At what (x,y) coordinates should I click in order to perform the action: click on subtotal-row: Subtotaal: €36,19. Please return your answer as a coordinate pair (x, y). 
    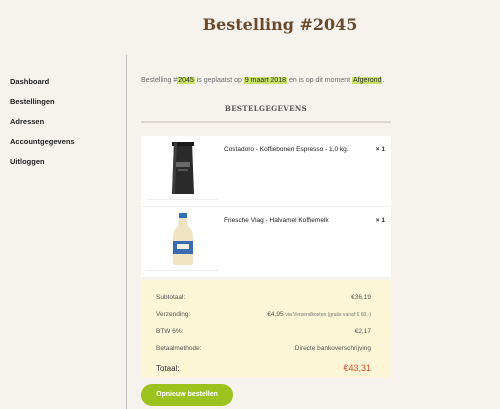
    Looking at the image, I should click on (263, 297).